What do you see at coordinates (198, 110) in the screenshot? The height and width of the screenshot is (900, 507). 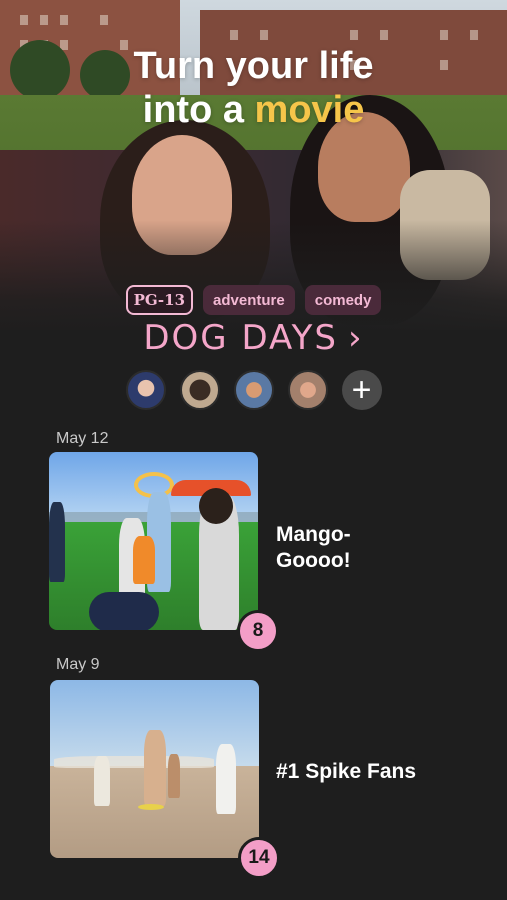 I see `headline-line-2-prefix: into a` at bounding box center [198, 110].